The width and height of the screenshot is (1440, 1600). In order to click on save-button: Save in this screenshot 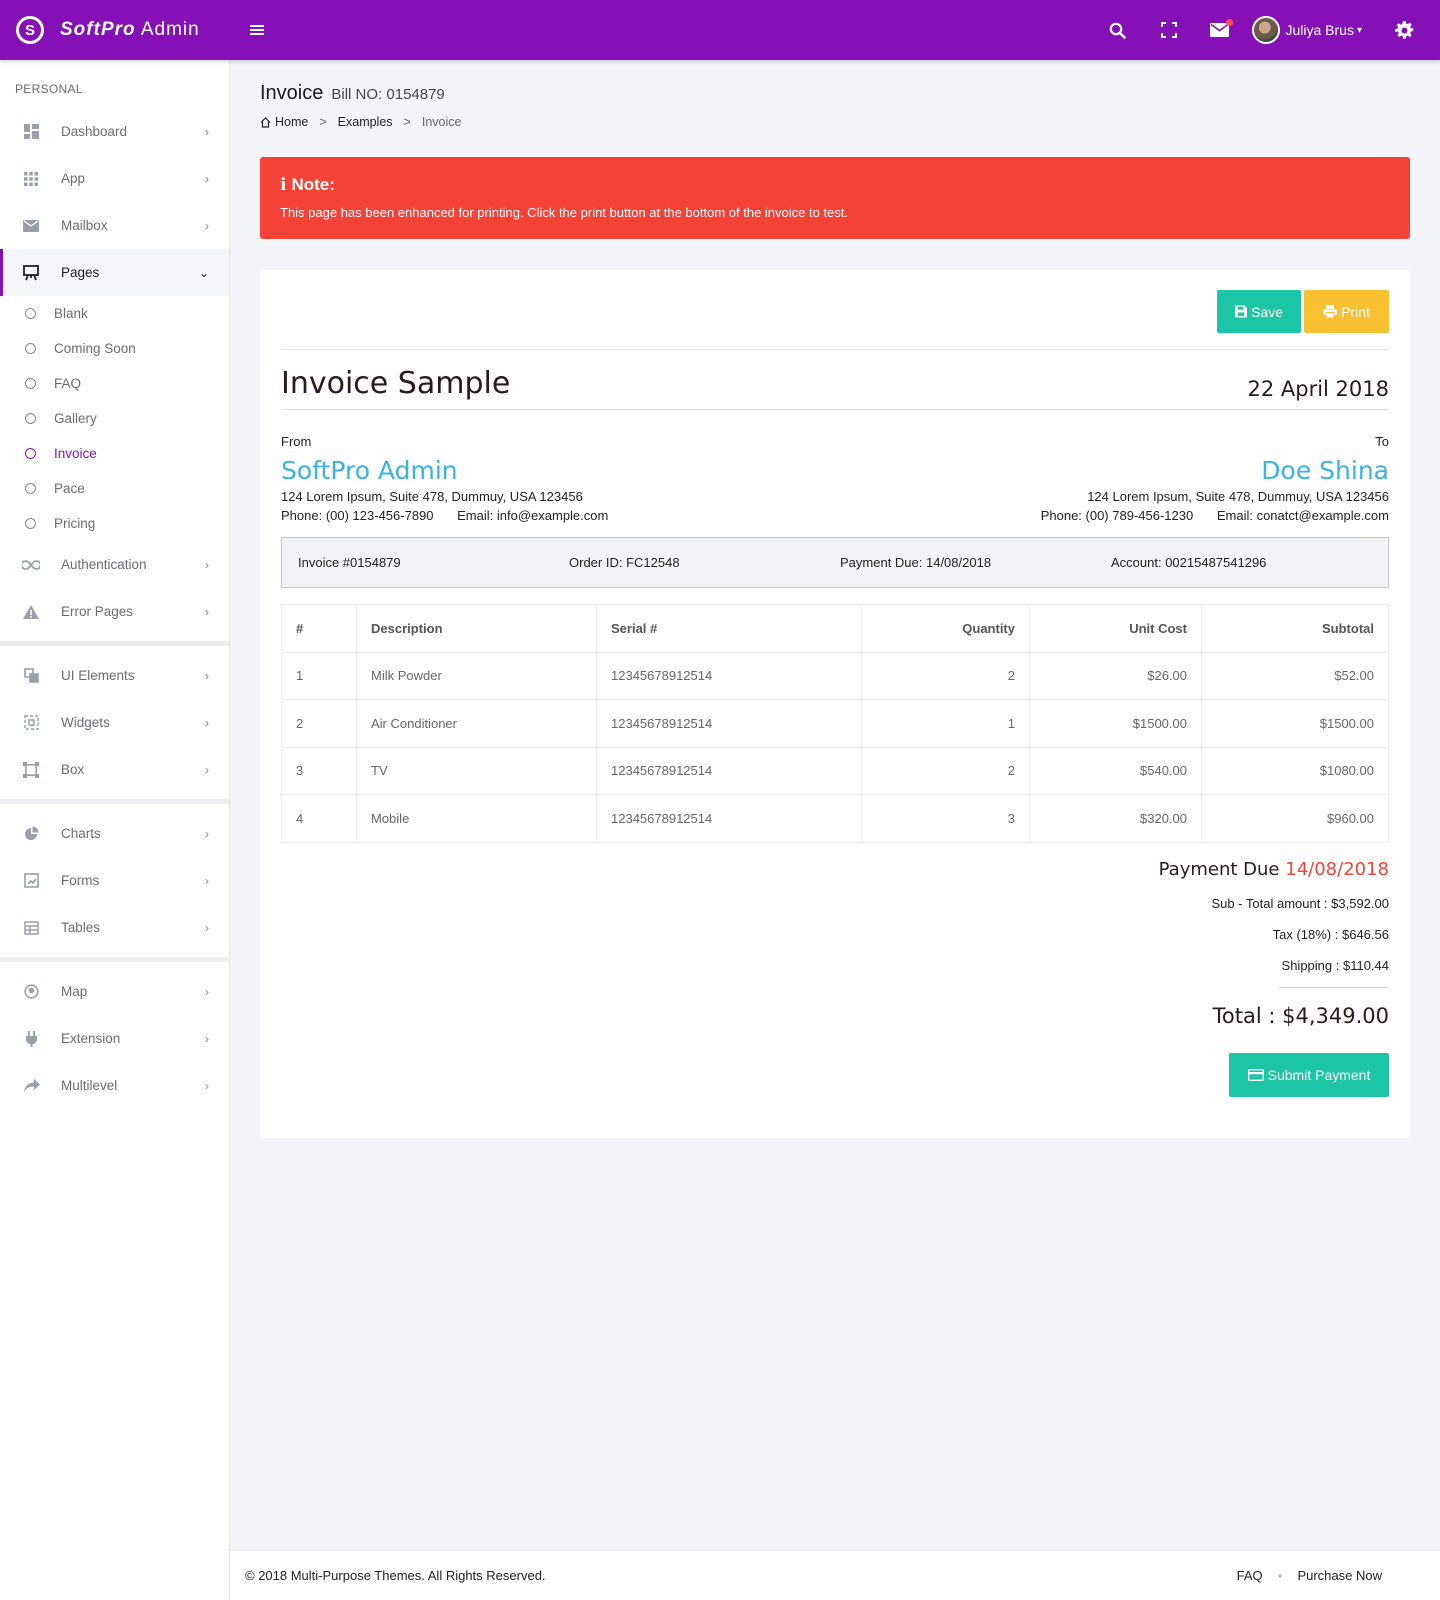, I will do `click(1259, 311)`.